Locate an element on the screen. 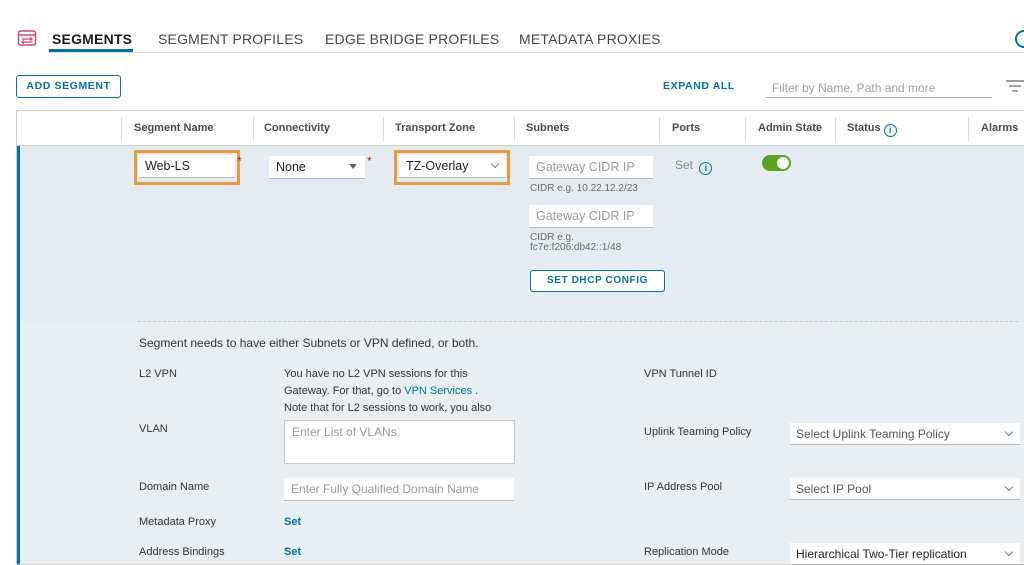 This screenshot has height=565, width=1024. column-status-label: Status is located at coordinates (864, 128).